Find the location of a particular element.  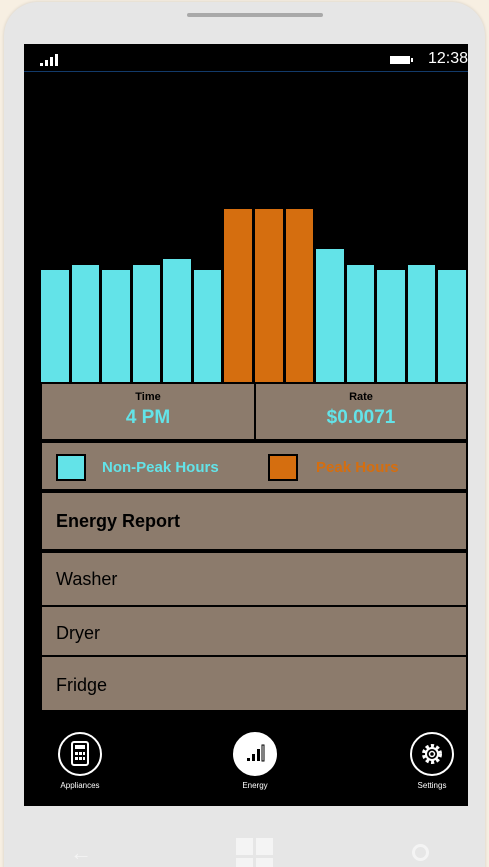

time-value: 4 PM is located at coordinates (148, 417).